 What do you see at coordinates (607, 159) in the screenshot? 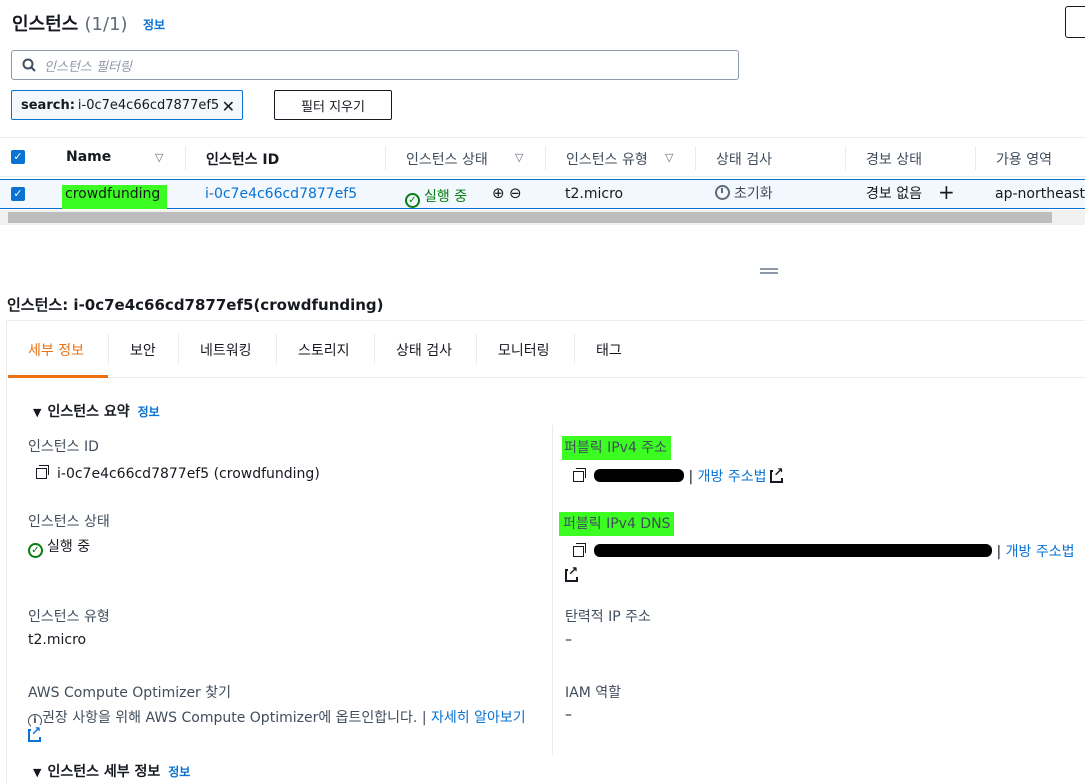
I see `column-header-type: 인스턴스 유형` at bounding box center [607, 159].